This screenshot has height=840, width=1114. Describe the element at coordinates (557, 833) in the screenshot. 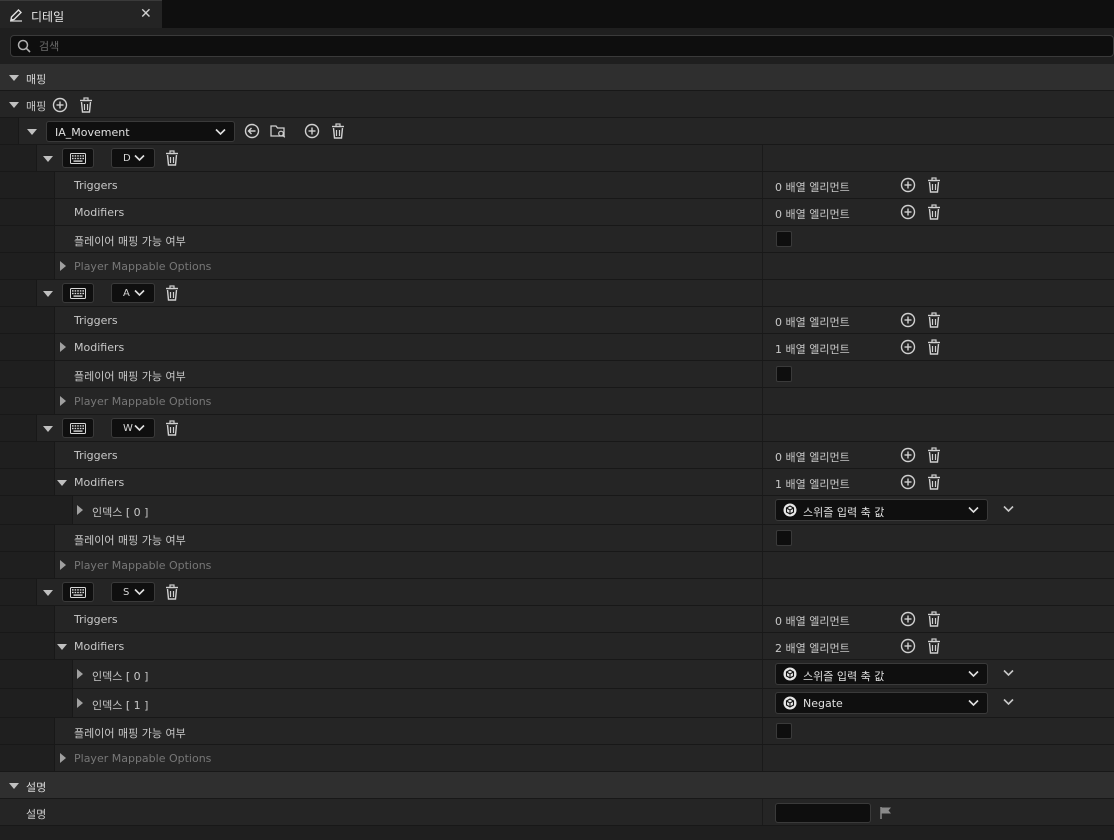

I see `bottom-filler` at that location.